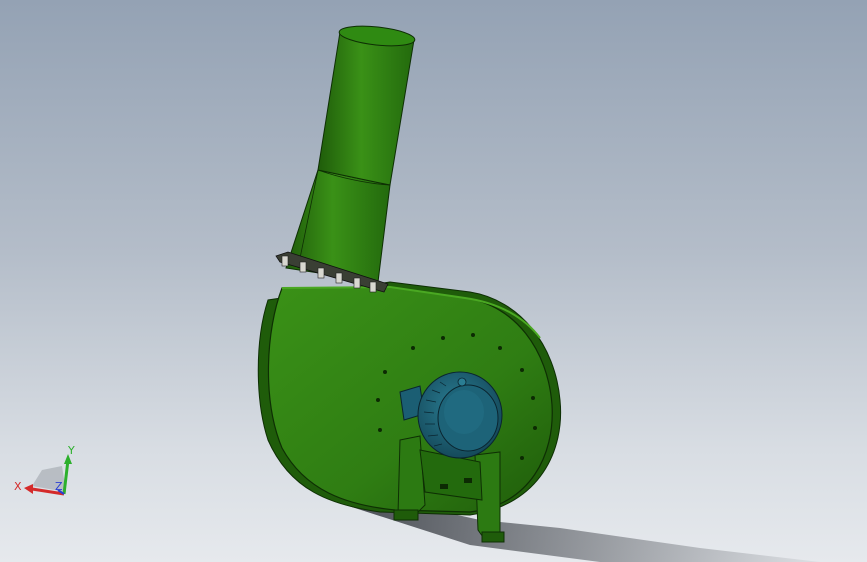  I want to click on motor-lifting-eye, so click(462, 382).